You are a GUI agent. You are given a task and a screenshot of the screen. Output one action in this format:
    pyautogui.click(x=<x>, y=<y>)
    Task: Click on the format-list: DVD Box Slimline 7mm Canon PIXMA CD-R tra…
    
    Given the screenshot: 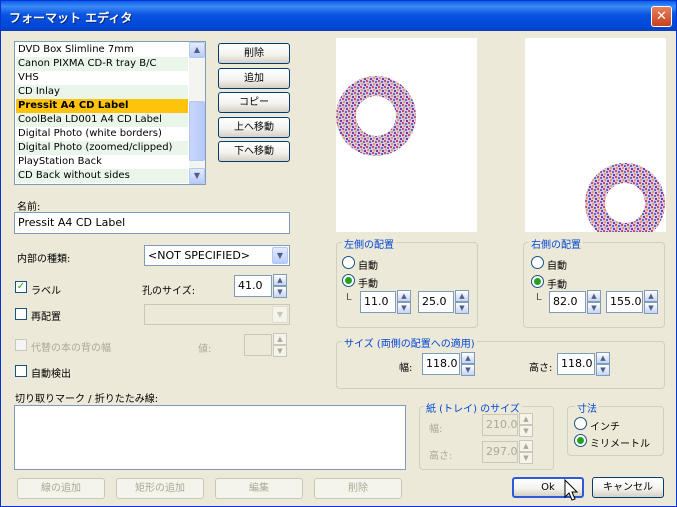 What is the action you would take?
    pyautogui.click(x=110, y=113)
    